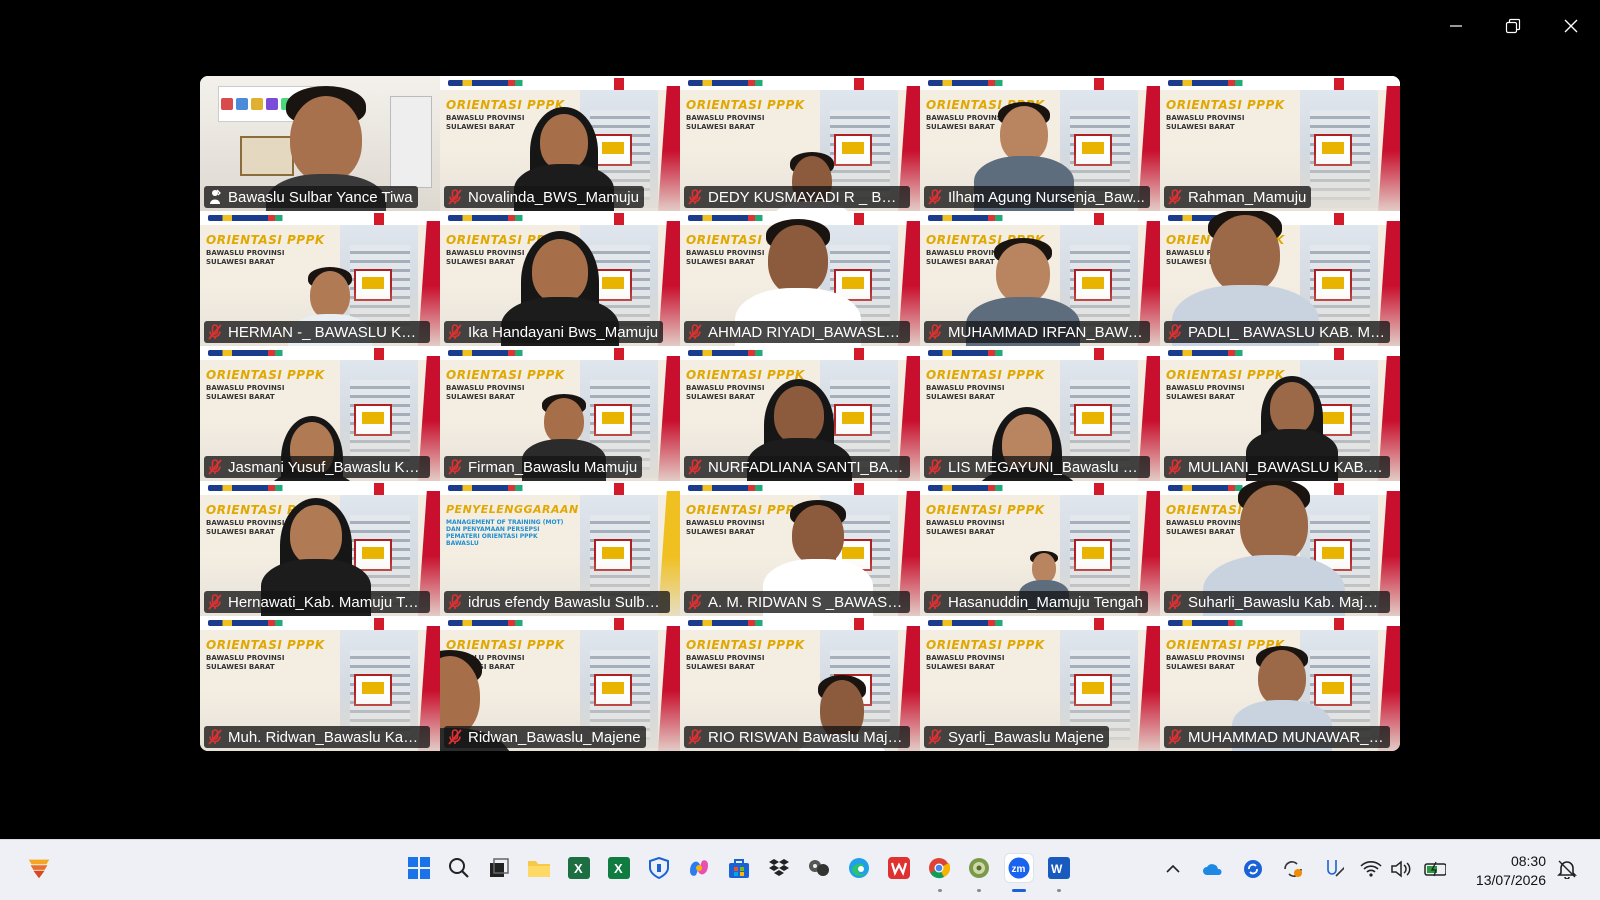 The width and height of the screenshot is (1600, 900). What do you see at coordinates (499, 868) in the screenshot?
I see `task-view-icon` at bounding box center [499, 868].